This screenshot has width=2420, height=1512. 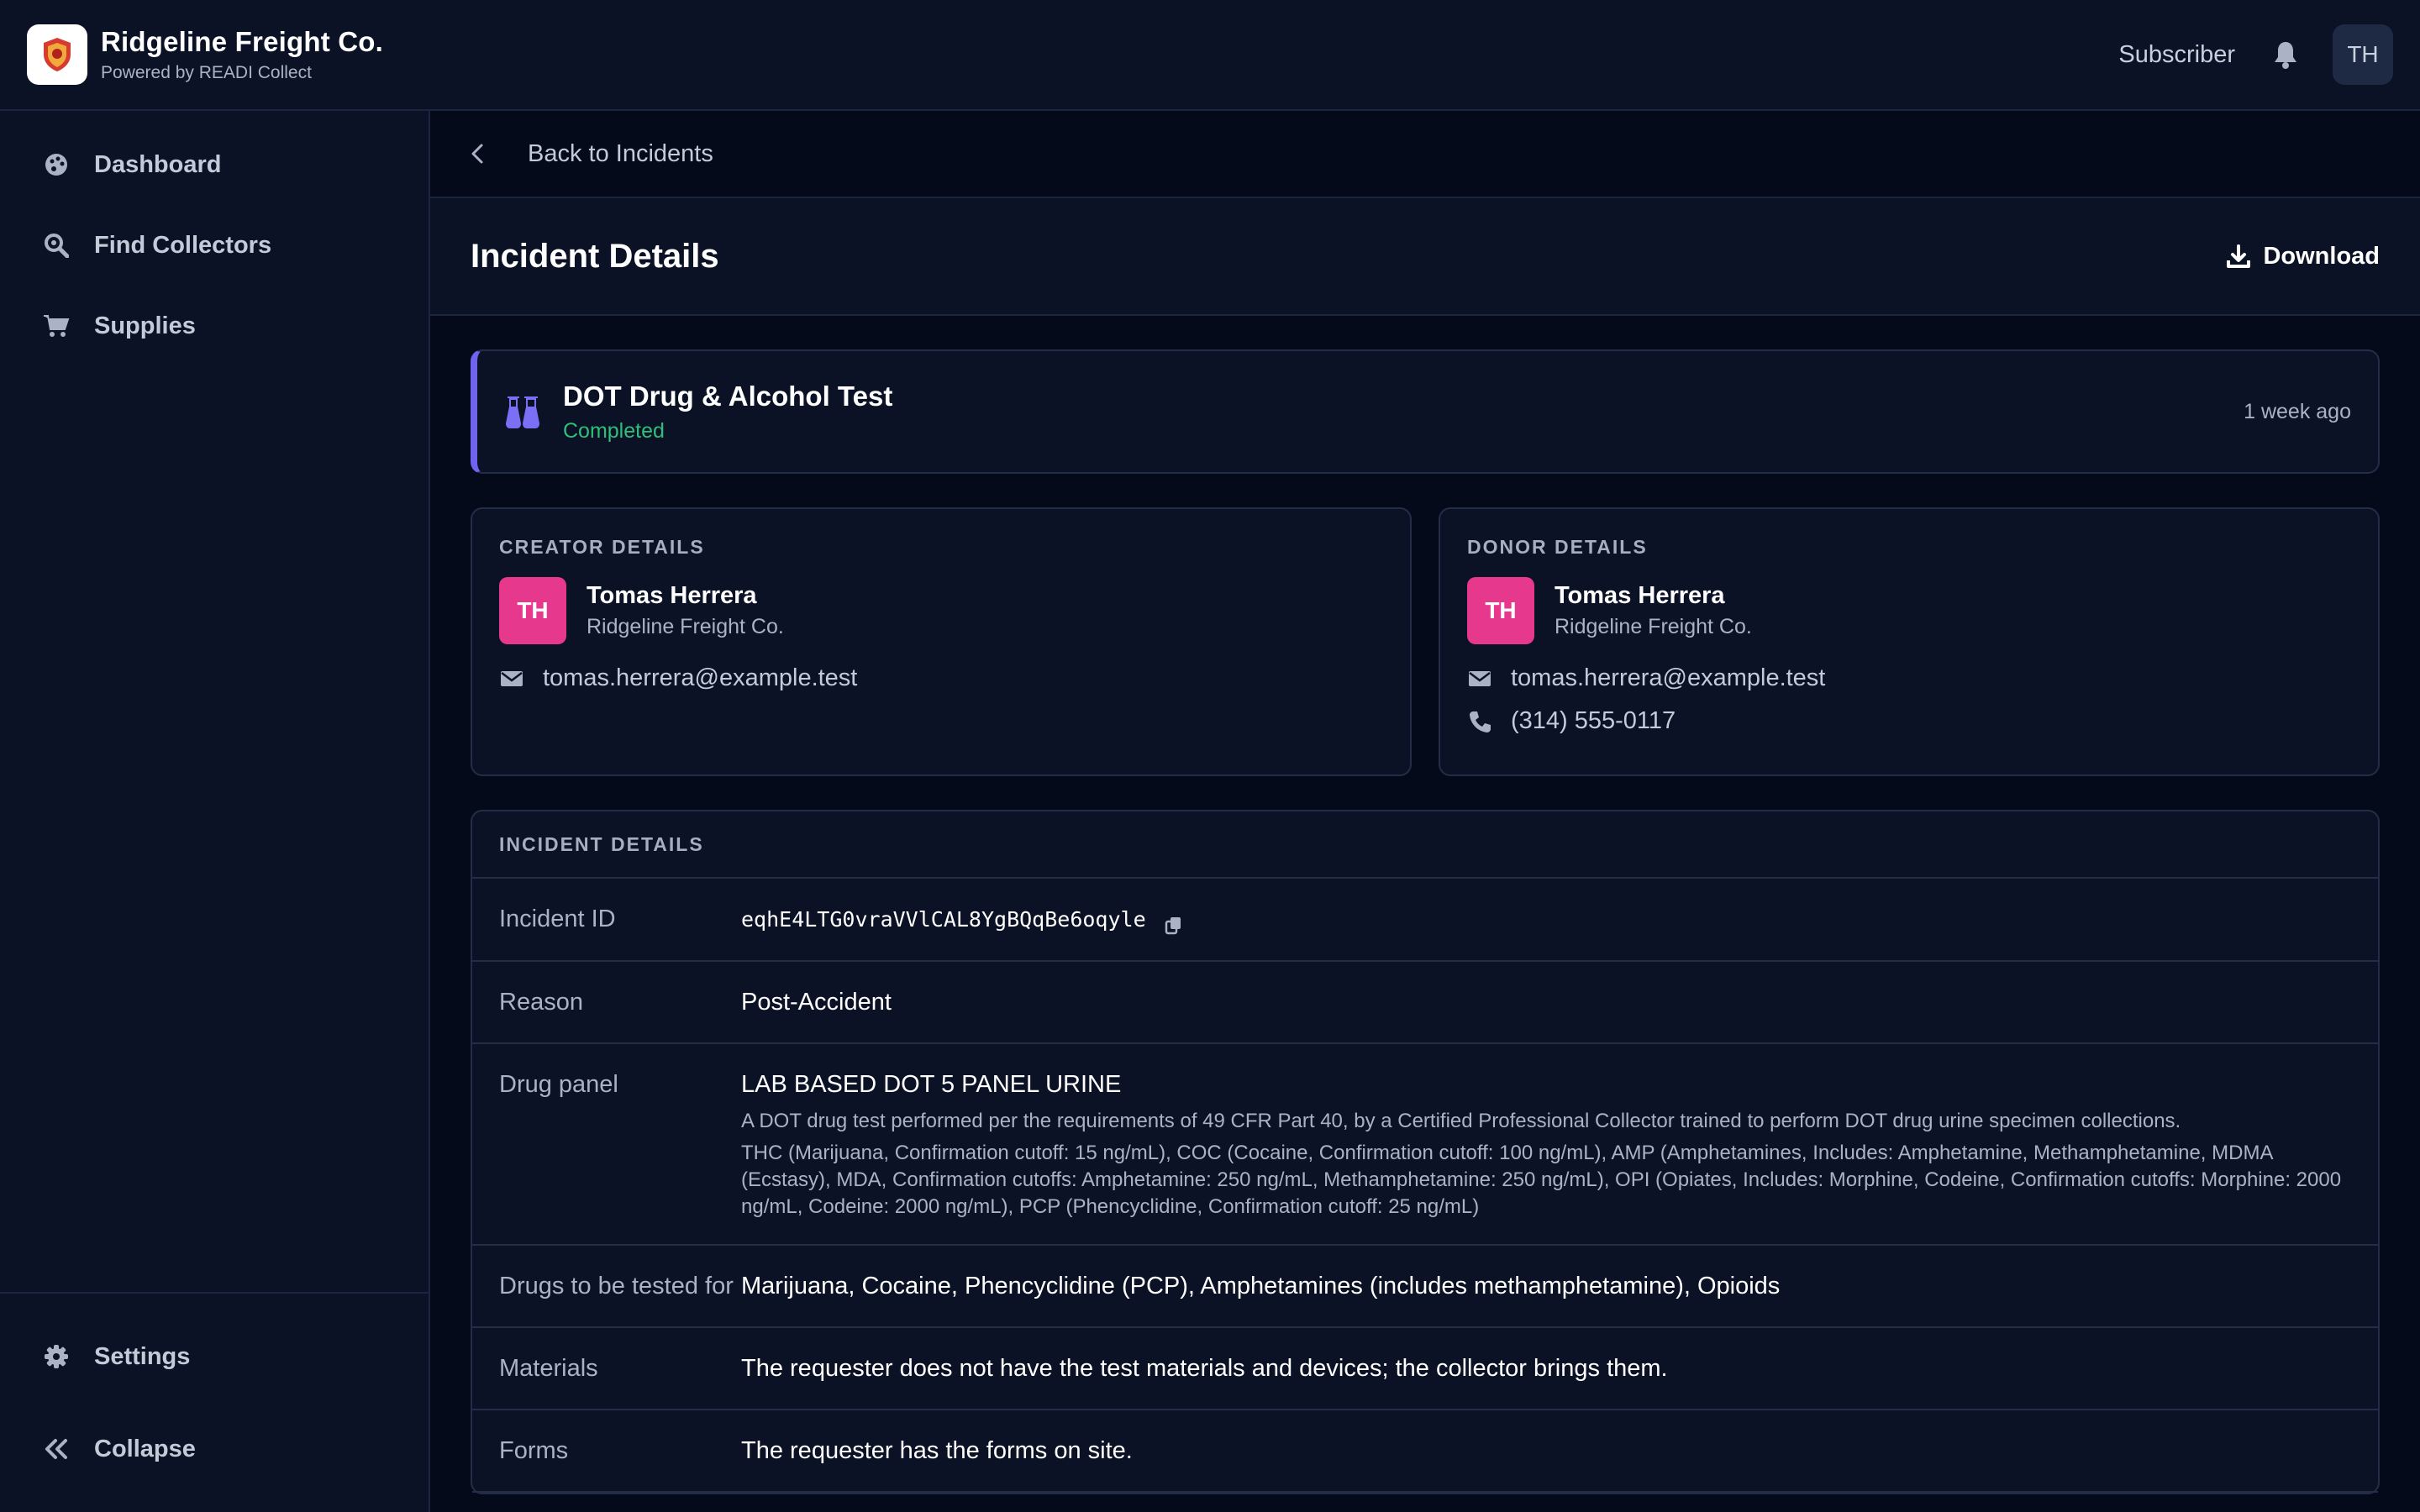 I want to click on forms-value: The requester has the forms on site., so click(x=937, y=1450).